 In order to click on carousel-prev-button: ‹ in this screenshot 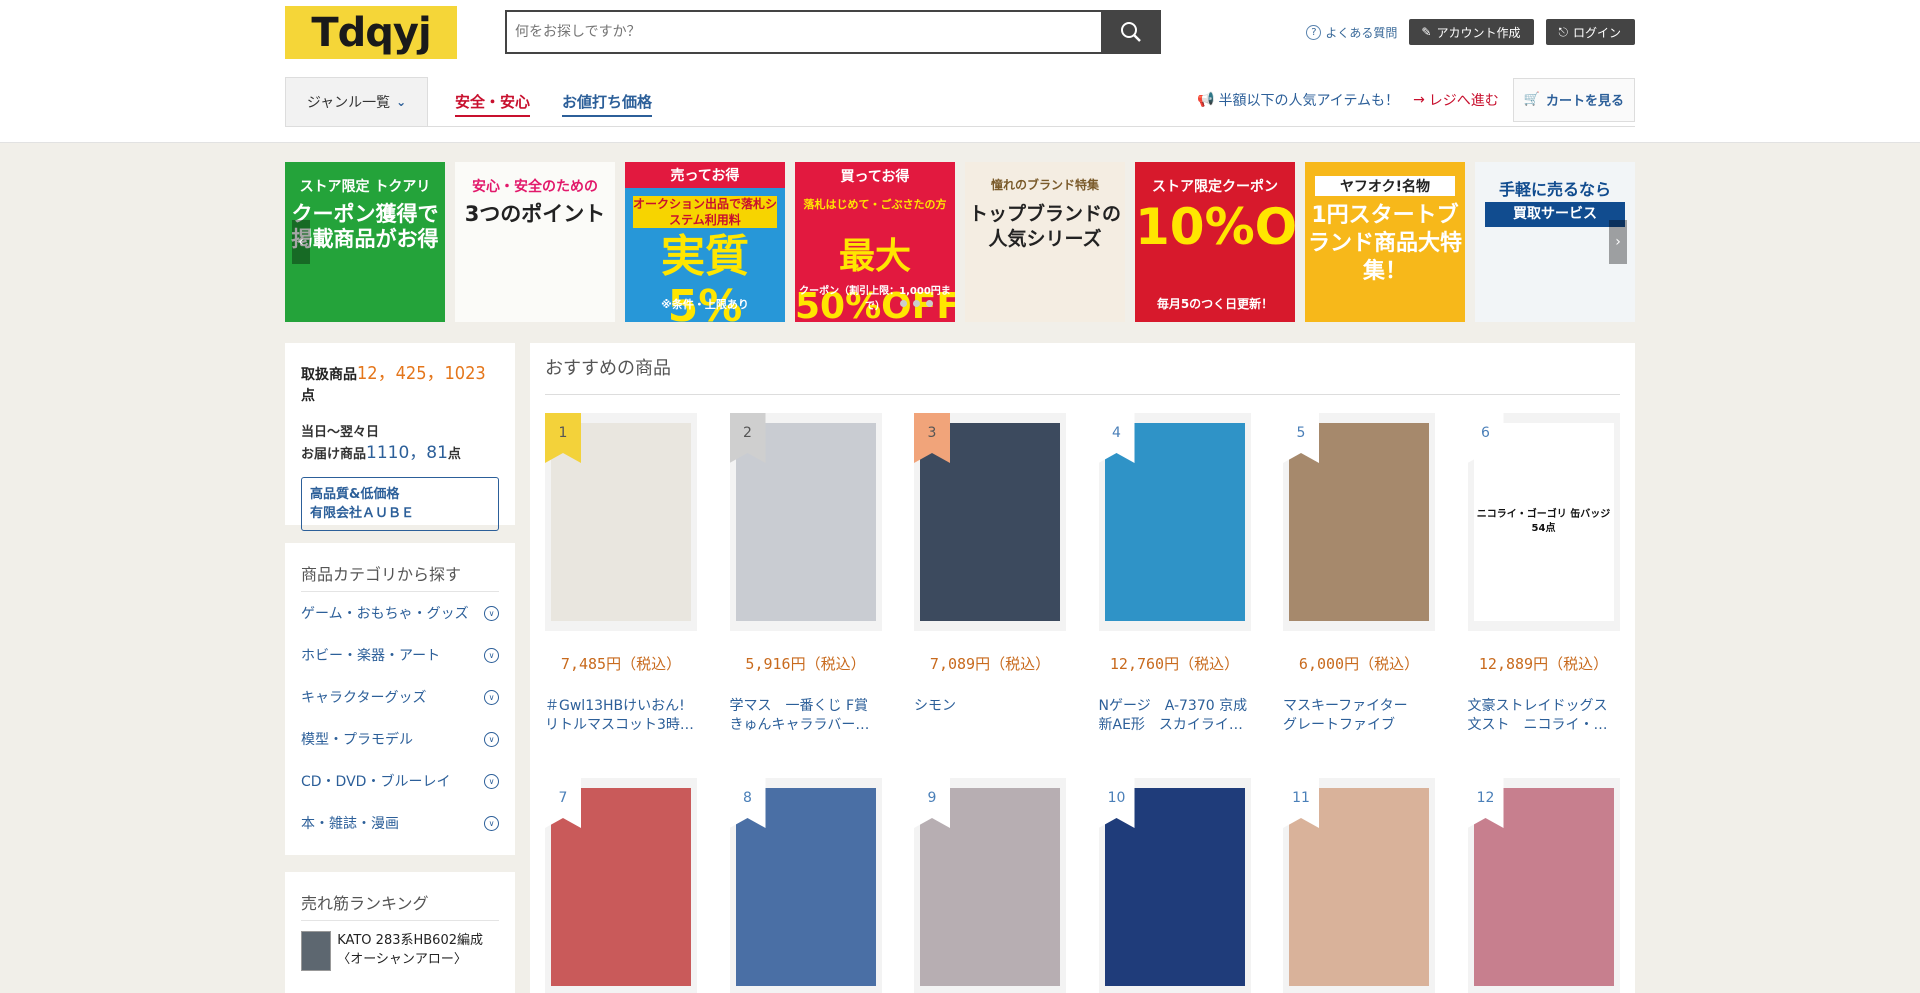, I will do `click(301, 242)`.